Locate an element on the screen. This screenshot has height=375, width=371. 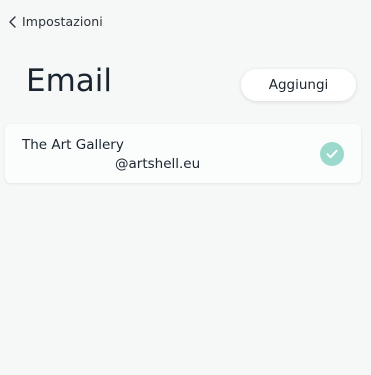
account-name: The Art Gallery is located at coordinates (73, 145).